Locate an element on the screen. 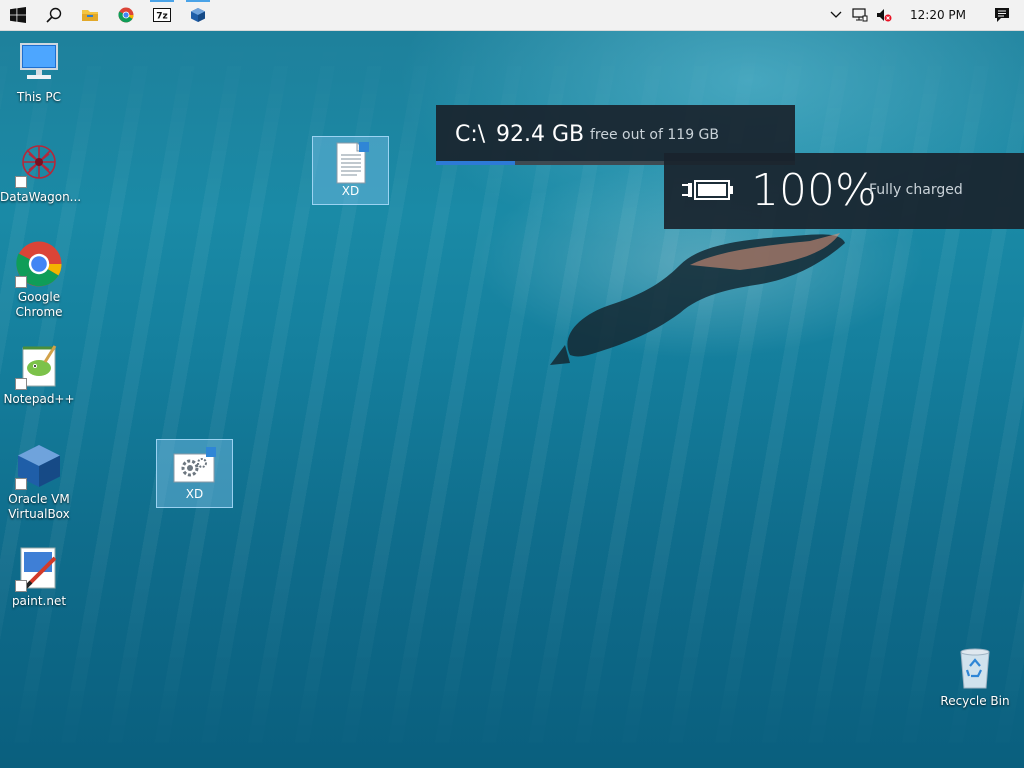 Image resolution: width=1024 pixels, height=768 pixels. action-center-button is located at coordinates (1002, 15).